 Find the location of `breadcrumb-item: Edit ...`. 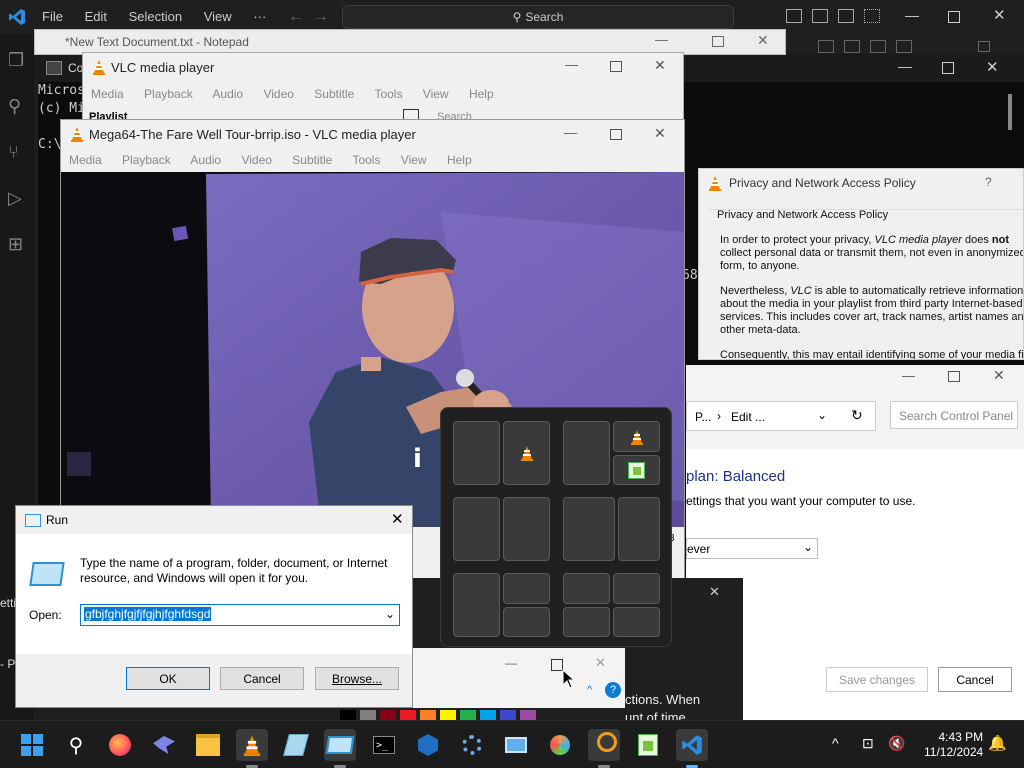

breadcrumb-item: Edit ... is located at coordinates (748, 417).